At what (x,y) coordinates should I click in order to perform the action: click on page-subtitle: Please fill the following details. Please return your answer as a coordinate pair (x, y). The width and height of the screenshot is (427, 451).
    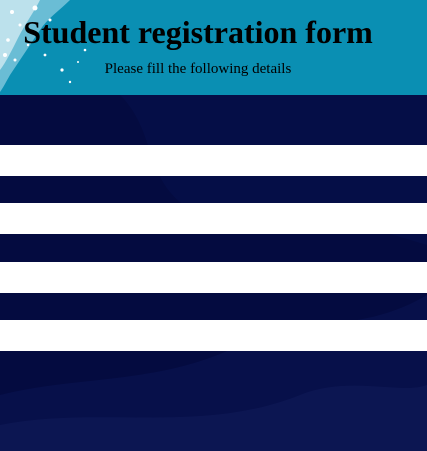
    Looking at the image, I should click on (198, 69).